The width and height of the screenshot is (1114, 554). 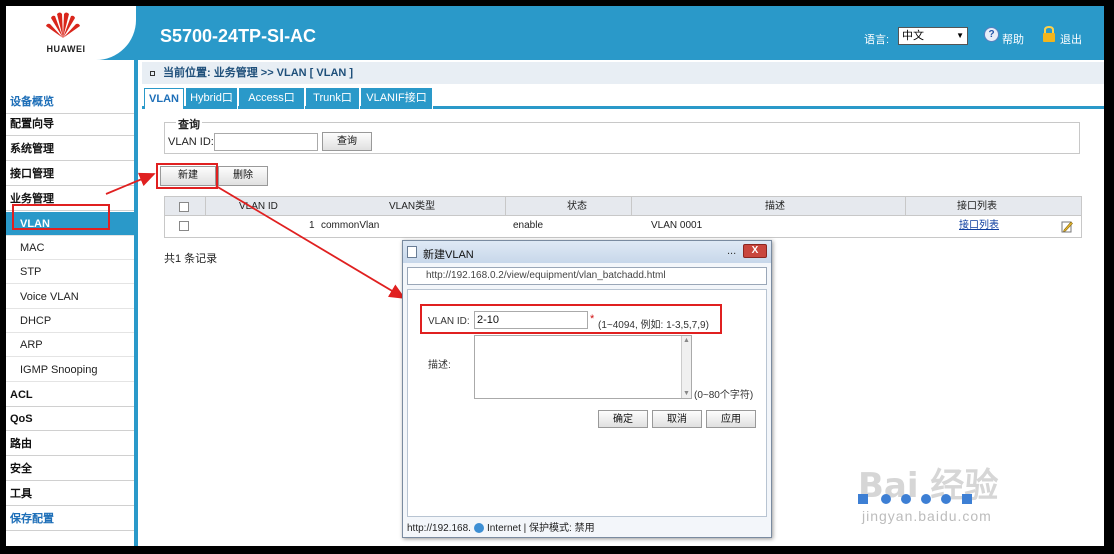 What do you see at coordinates (583, 367) in the screenshot?
I see `dialog-description-textarea: ▲ ▼` at bounding box center [583, 367].